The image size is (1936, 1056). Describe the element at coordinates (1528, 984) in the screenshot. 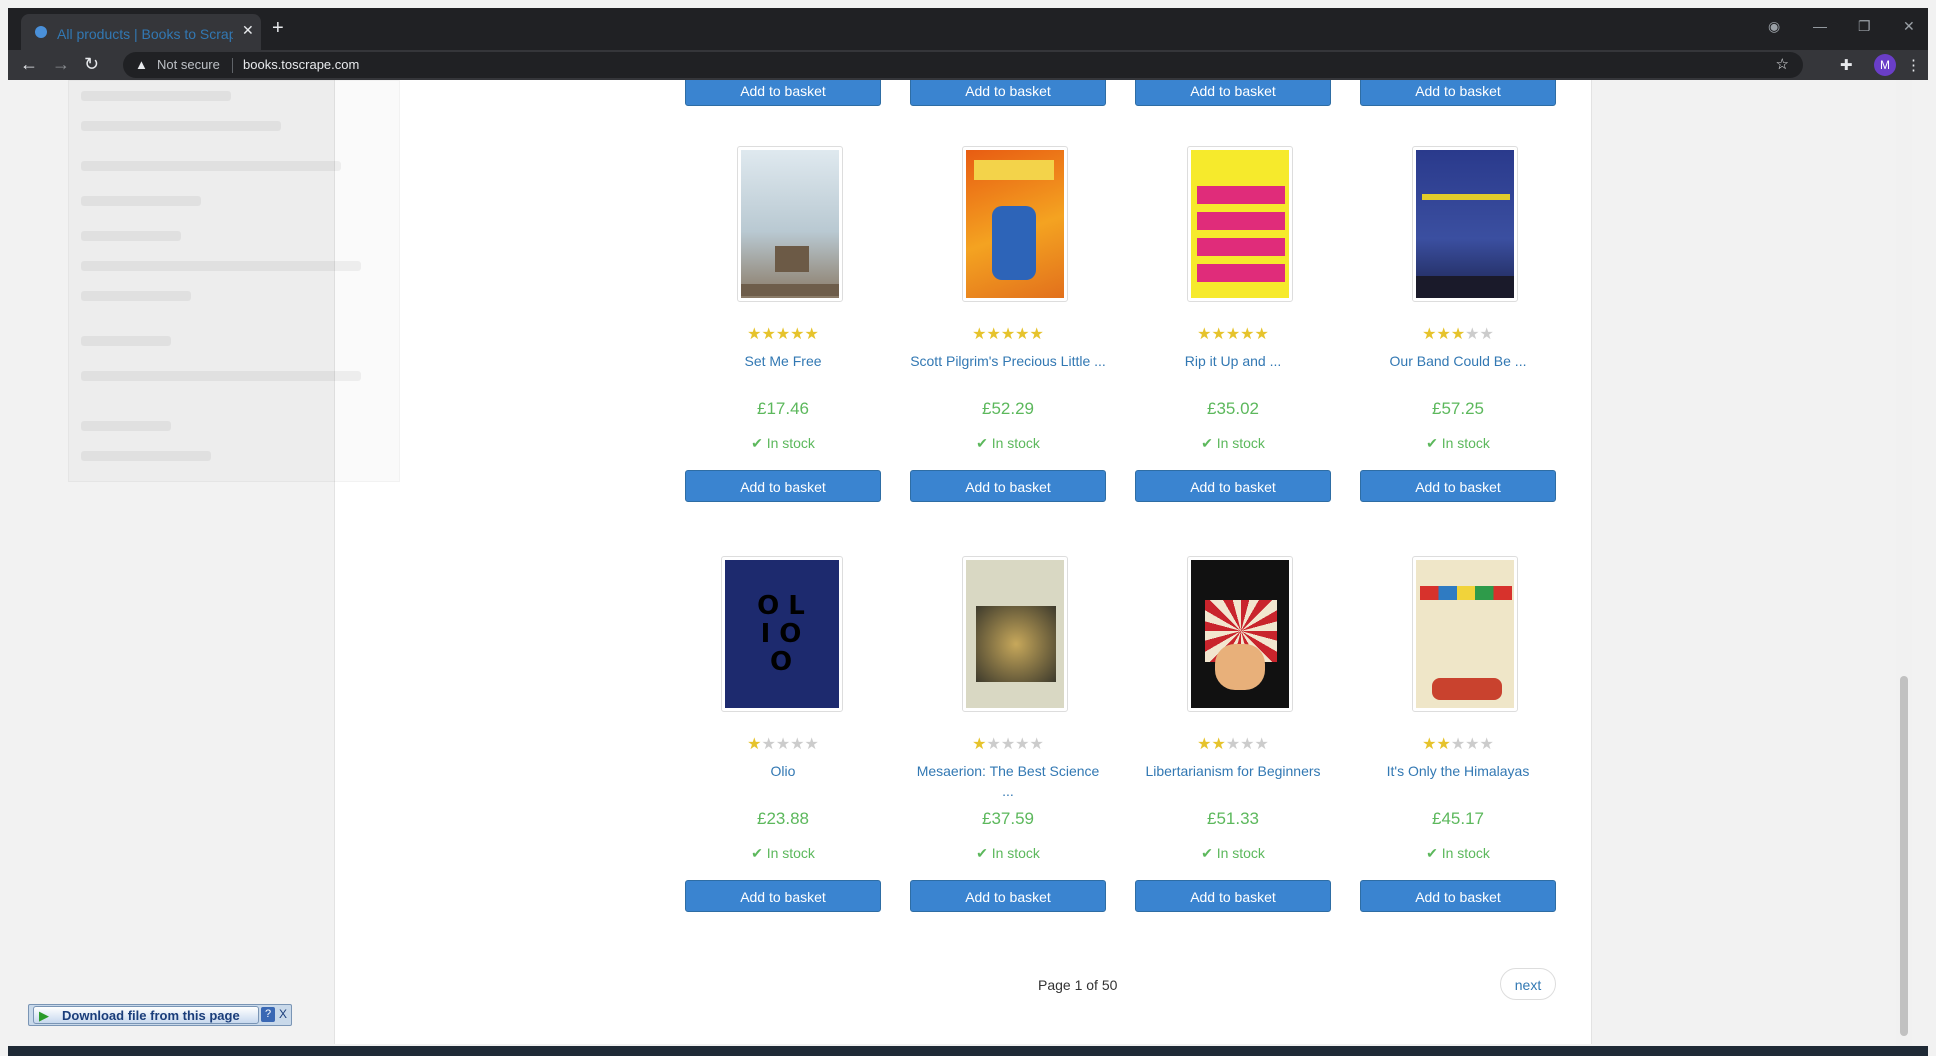

I see `next-page-button: next` at that location.